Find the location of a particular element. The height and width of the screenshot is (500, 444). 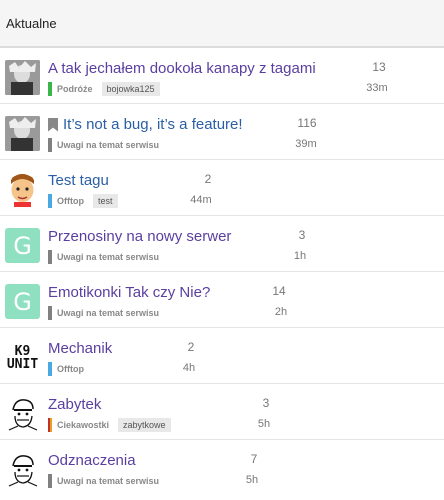

user-avatar: K9 UNIT is located at coordinates (22, 357).